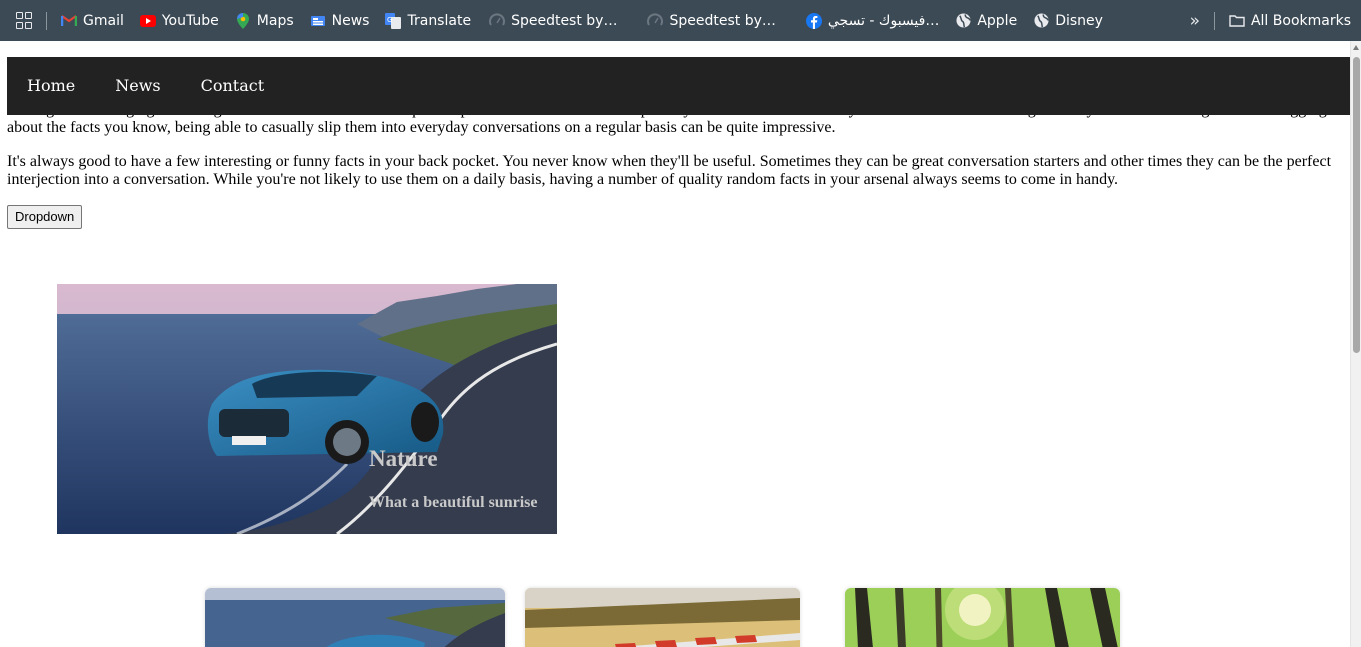 This screenshot has width=1361, height=647. I want to click on bookmark-news: News, so click(340, 21).